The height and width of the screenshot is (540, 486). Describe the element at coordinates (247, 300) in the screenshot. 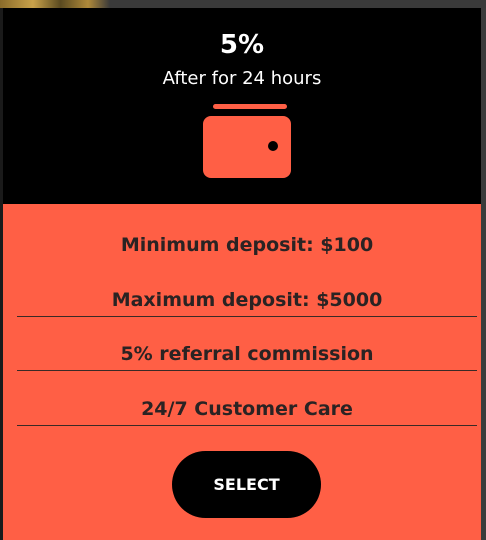

I see `feature-maximum-deposit: Maximum deposit: $5000` at that location.